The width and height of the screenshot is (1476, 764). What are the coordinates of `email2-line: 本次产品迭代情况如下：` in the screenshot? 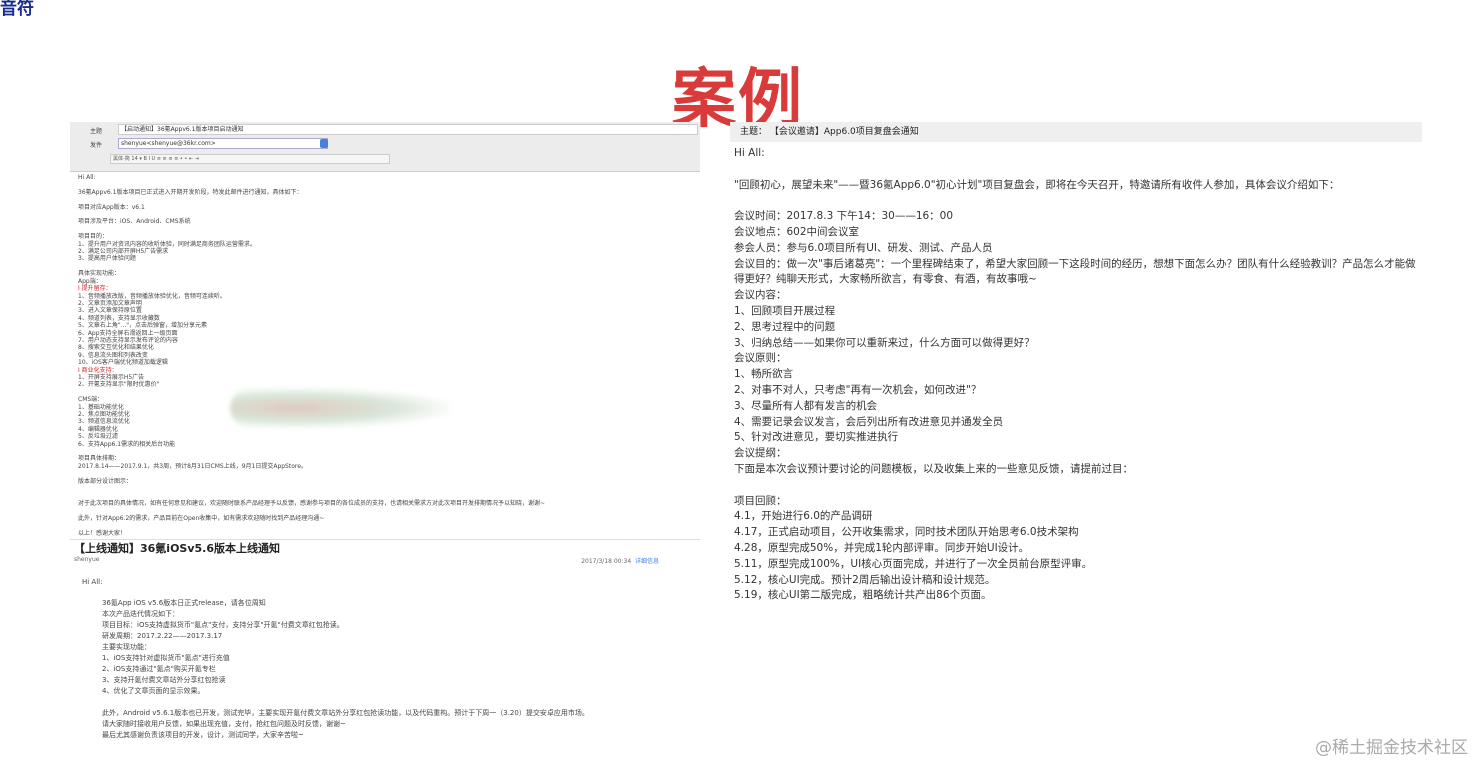 It's located at (140, 613).